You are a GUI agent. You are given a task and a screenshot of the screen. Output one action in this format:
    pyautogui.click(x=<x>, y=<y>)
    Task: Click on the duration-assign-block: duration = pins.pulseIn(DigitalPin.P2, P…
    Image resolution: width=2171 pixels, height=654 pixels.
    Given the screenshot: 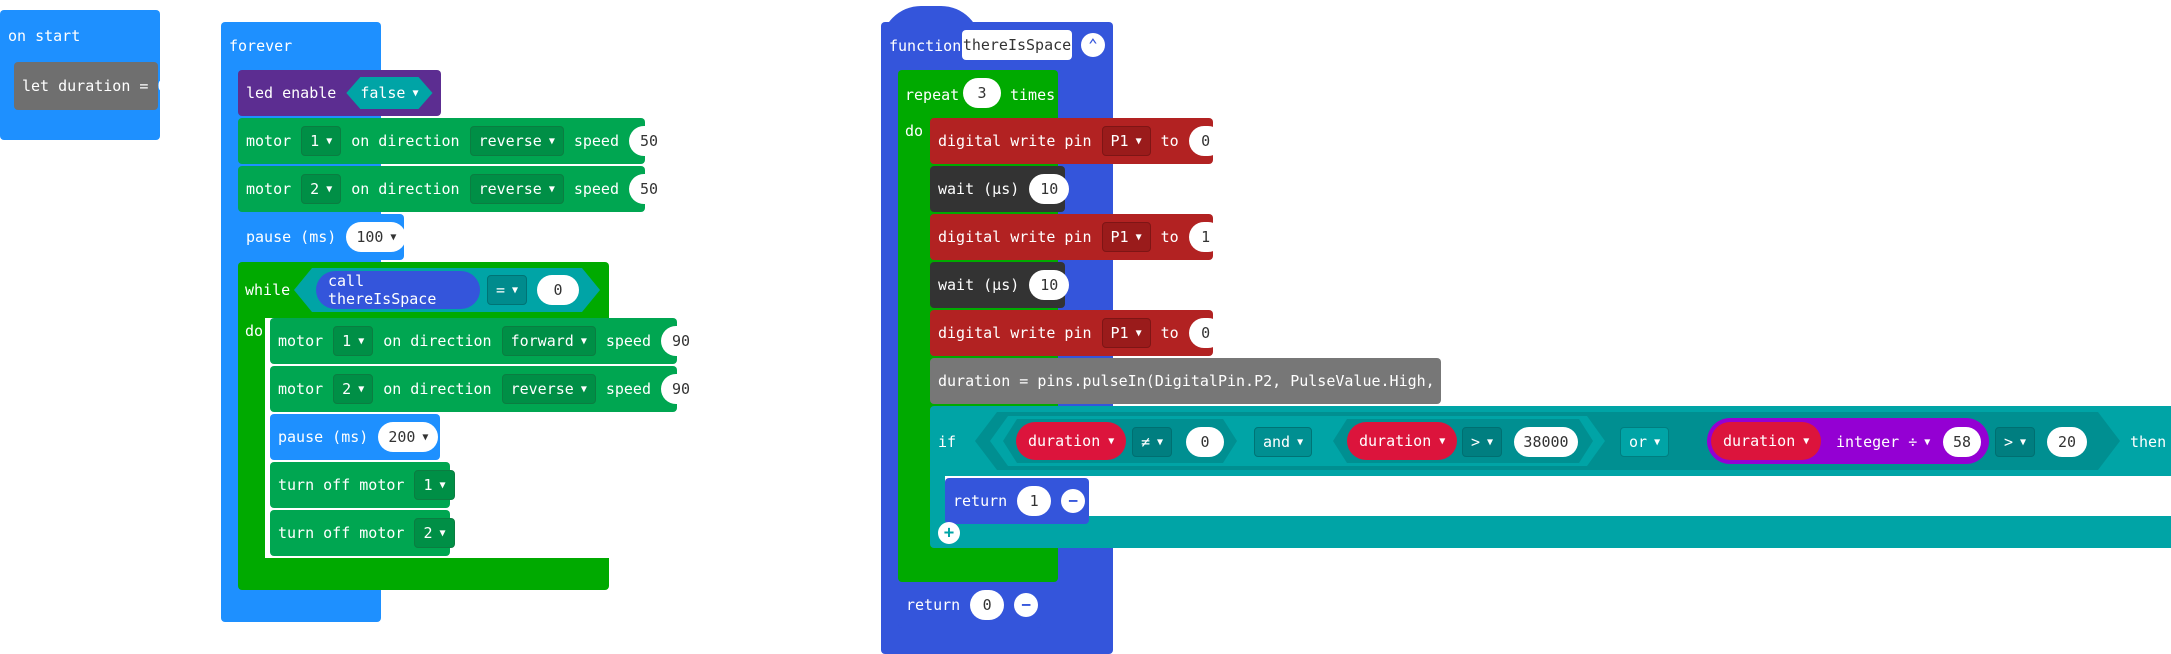 What is the action you would take?
    pyautogui.click(x=1214, y=381)
    